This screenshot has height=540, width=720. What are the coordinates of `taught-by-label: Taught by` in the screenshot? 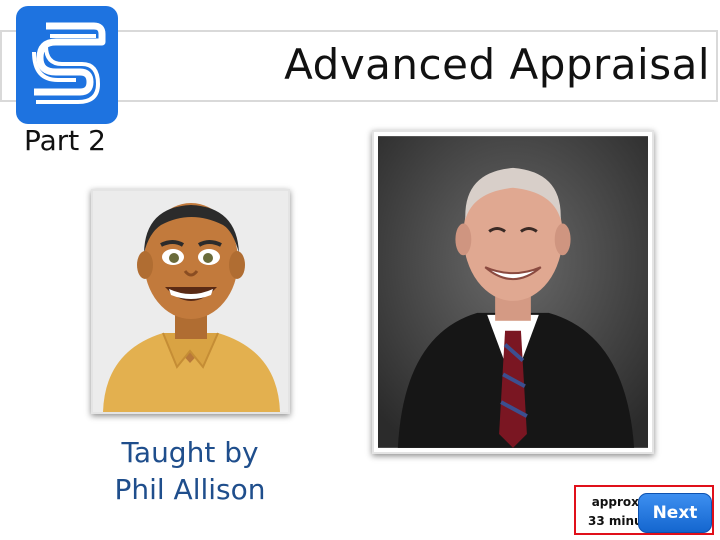 It's located at (190, 452).